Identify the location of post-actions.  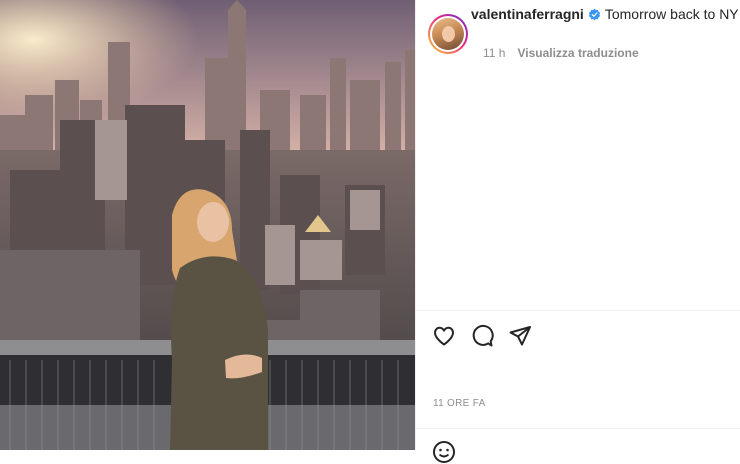
(482, 336).